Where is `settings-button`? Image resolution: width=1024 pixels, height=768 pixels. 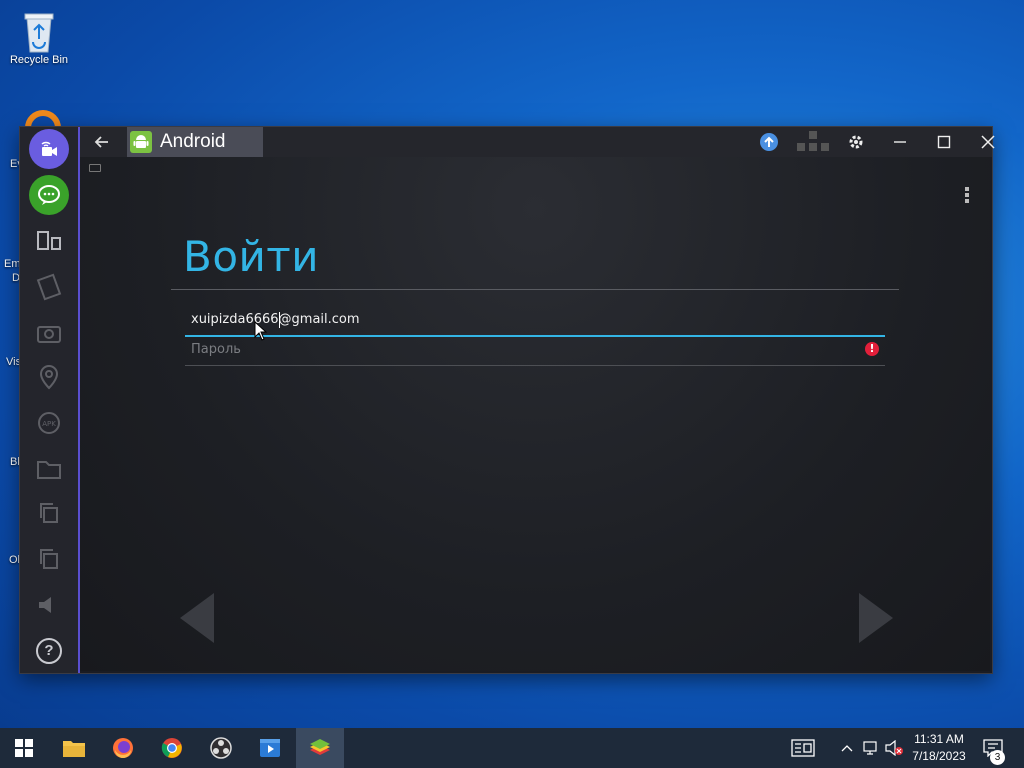
settings-button is located at coordinates (856, 142).